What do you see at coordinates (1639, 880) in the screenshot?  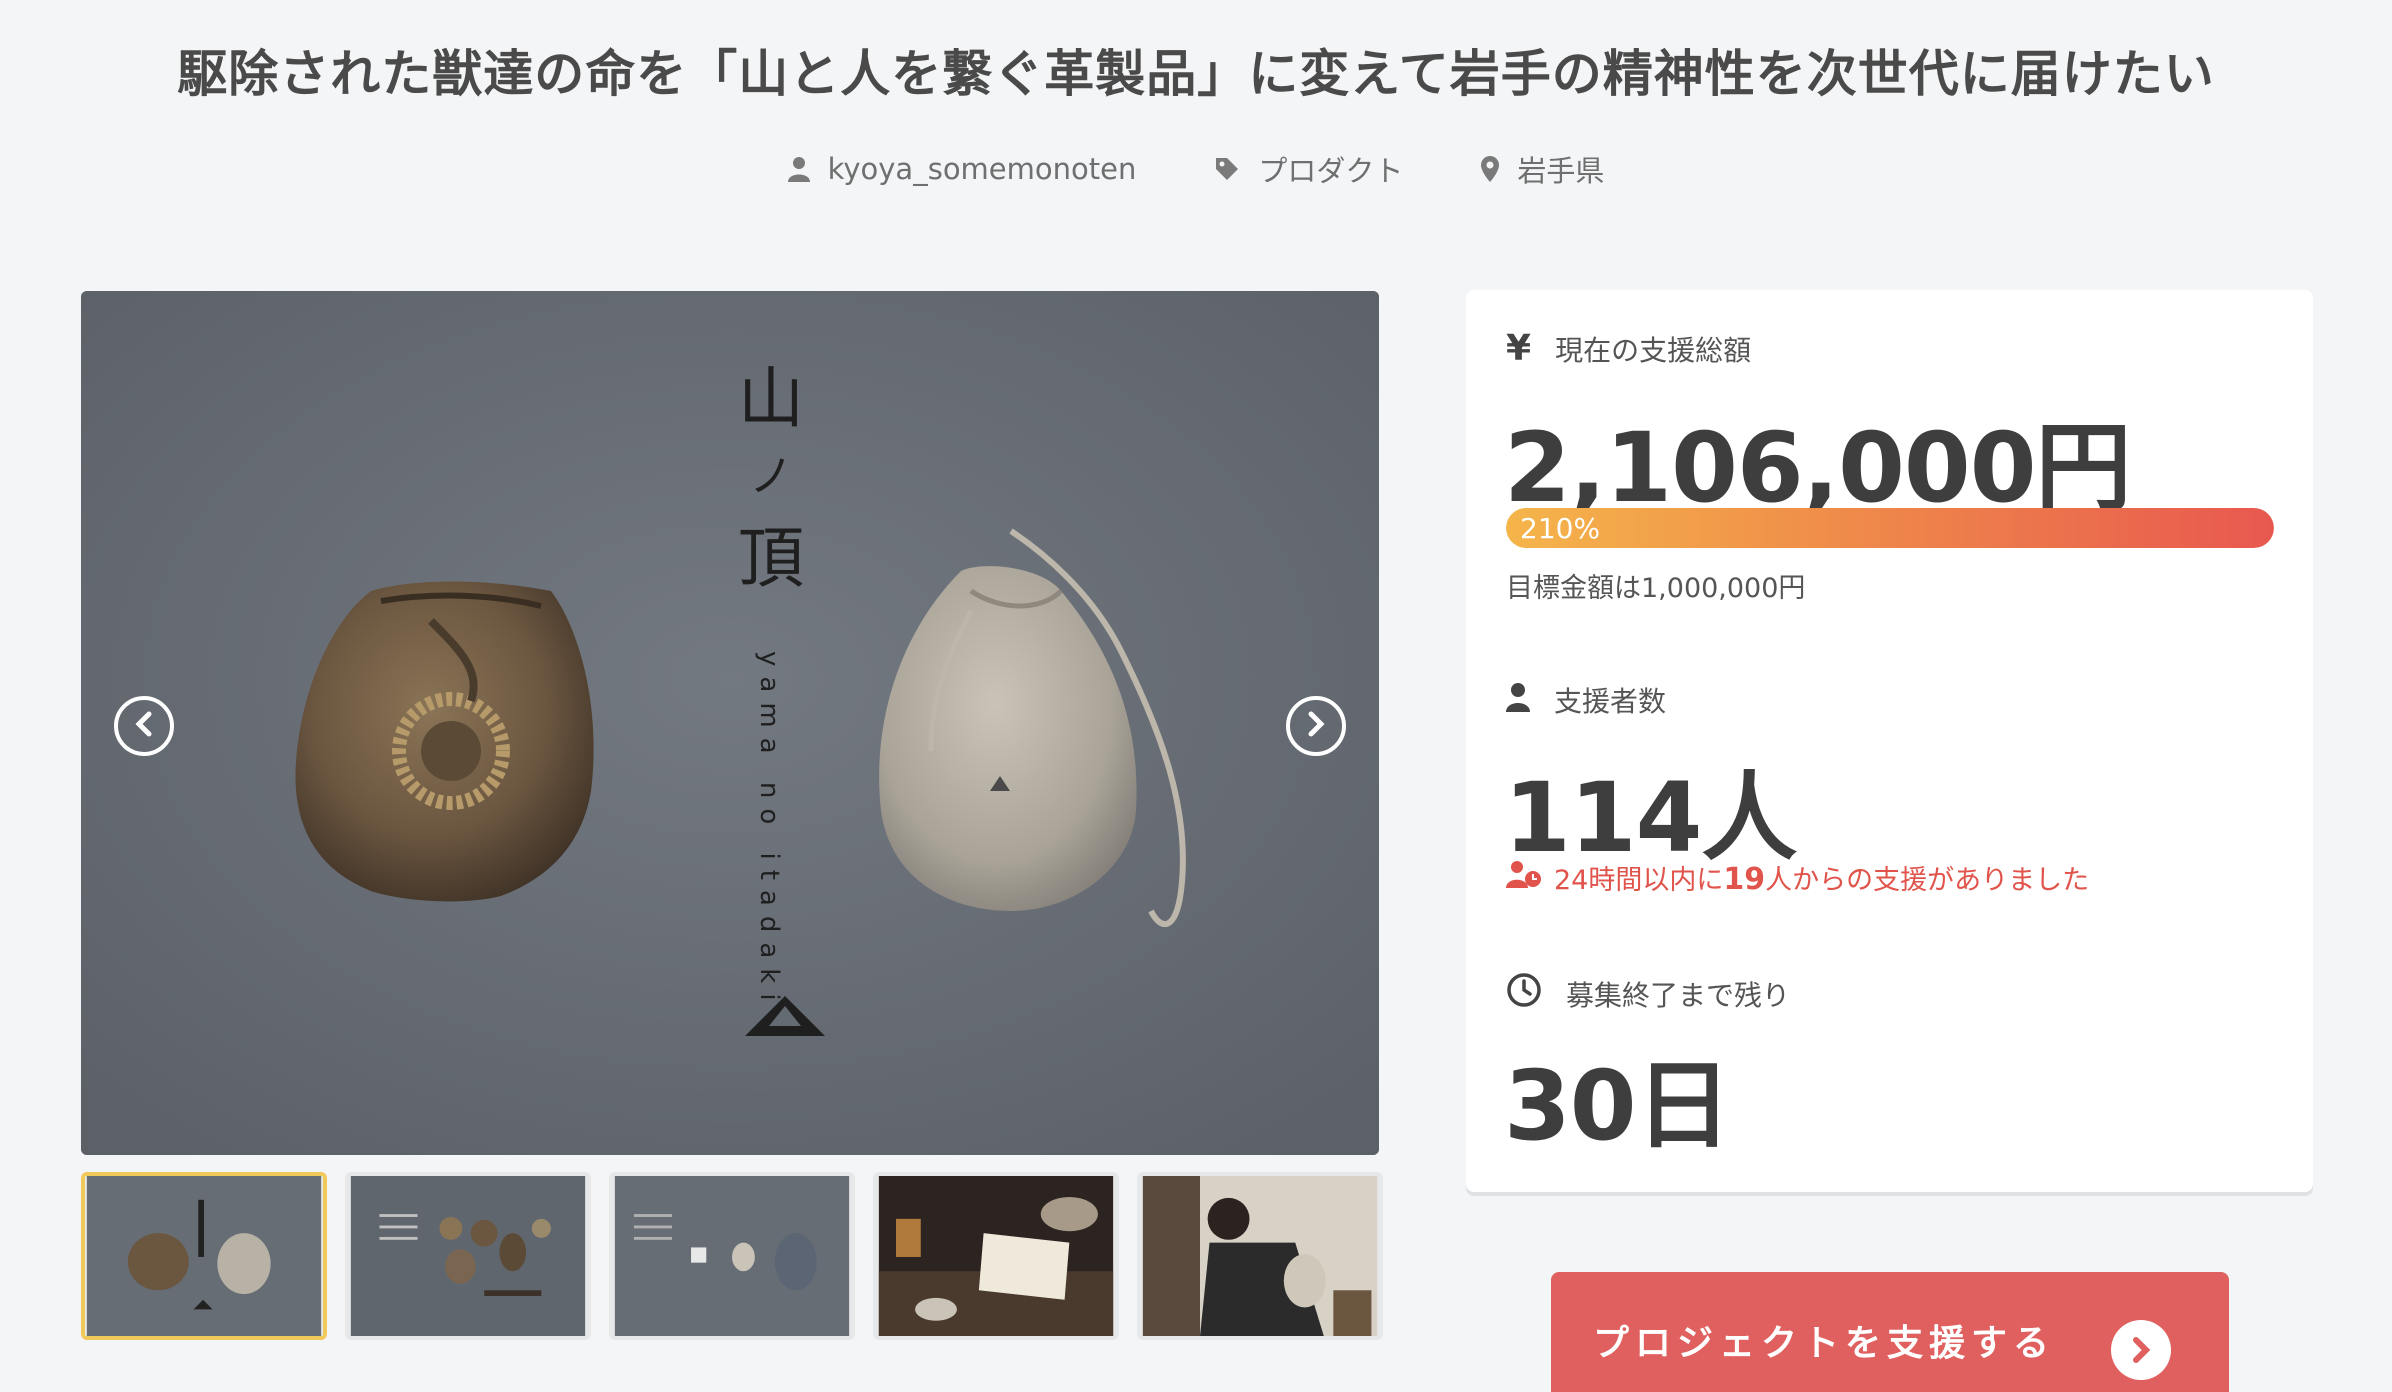 I see `recent-prefix: 24時間以内に` at bounding box center [1639, 880].